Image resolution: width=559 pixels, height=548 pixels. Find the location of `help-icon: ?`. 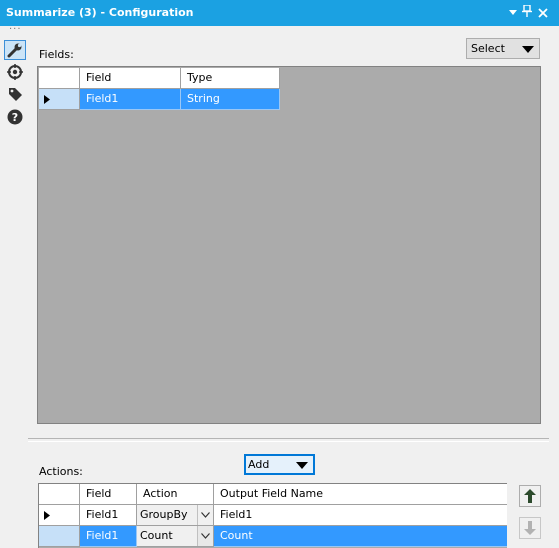

help-icon: ? is located at coordinates (15, 117).